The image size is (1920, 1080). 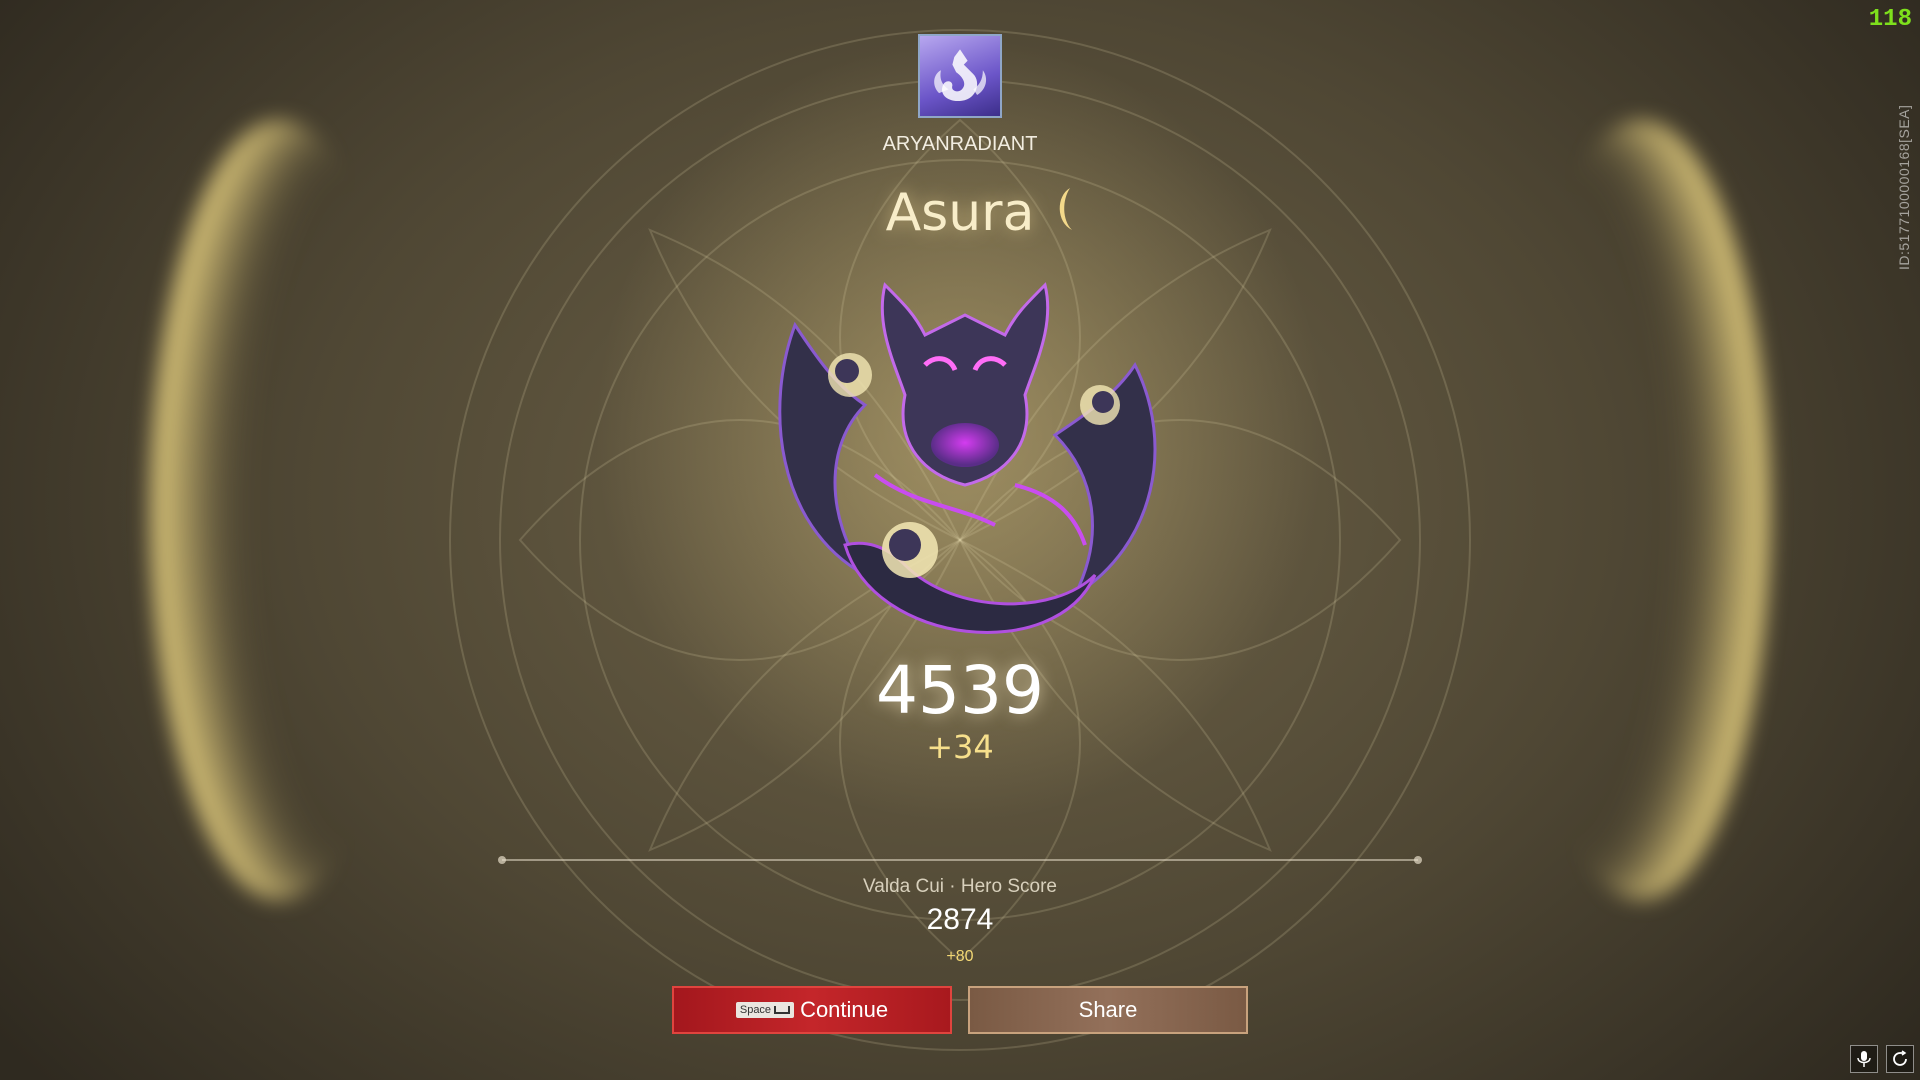 I want to click on hero-score-change: +80, so click(x=960, y=956).